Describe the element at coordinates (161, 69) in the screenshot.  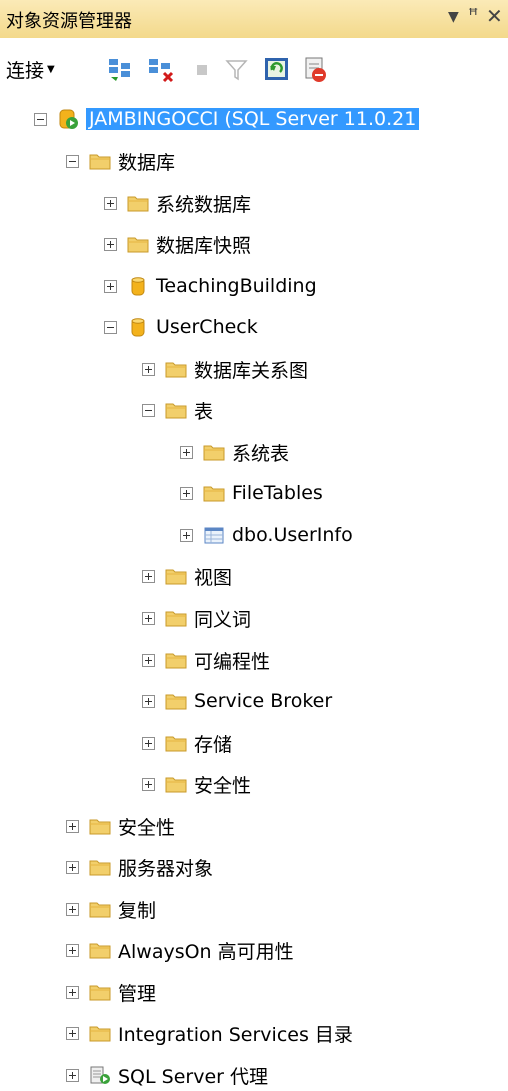
I see `disconnect-button` at that location.